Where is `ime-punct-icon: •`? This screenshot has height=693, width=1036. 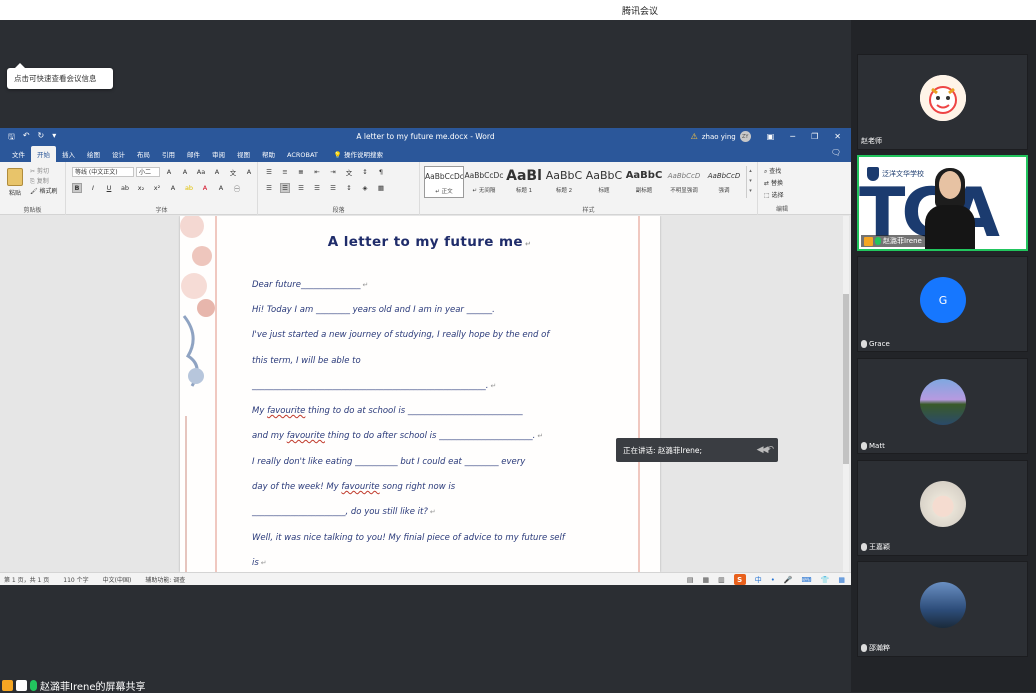 ime-punct-icon: • is located at coordinates (773, 580).